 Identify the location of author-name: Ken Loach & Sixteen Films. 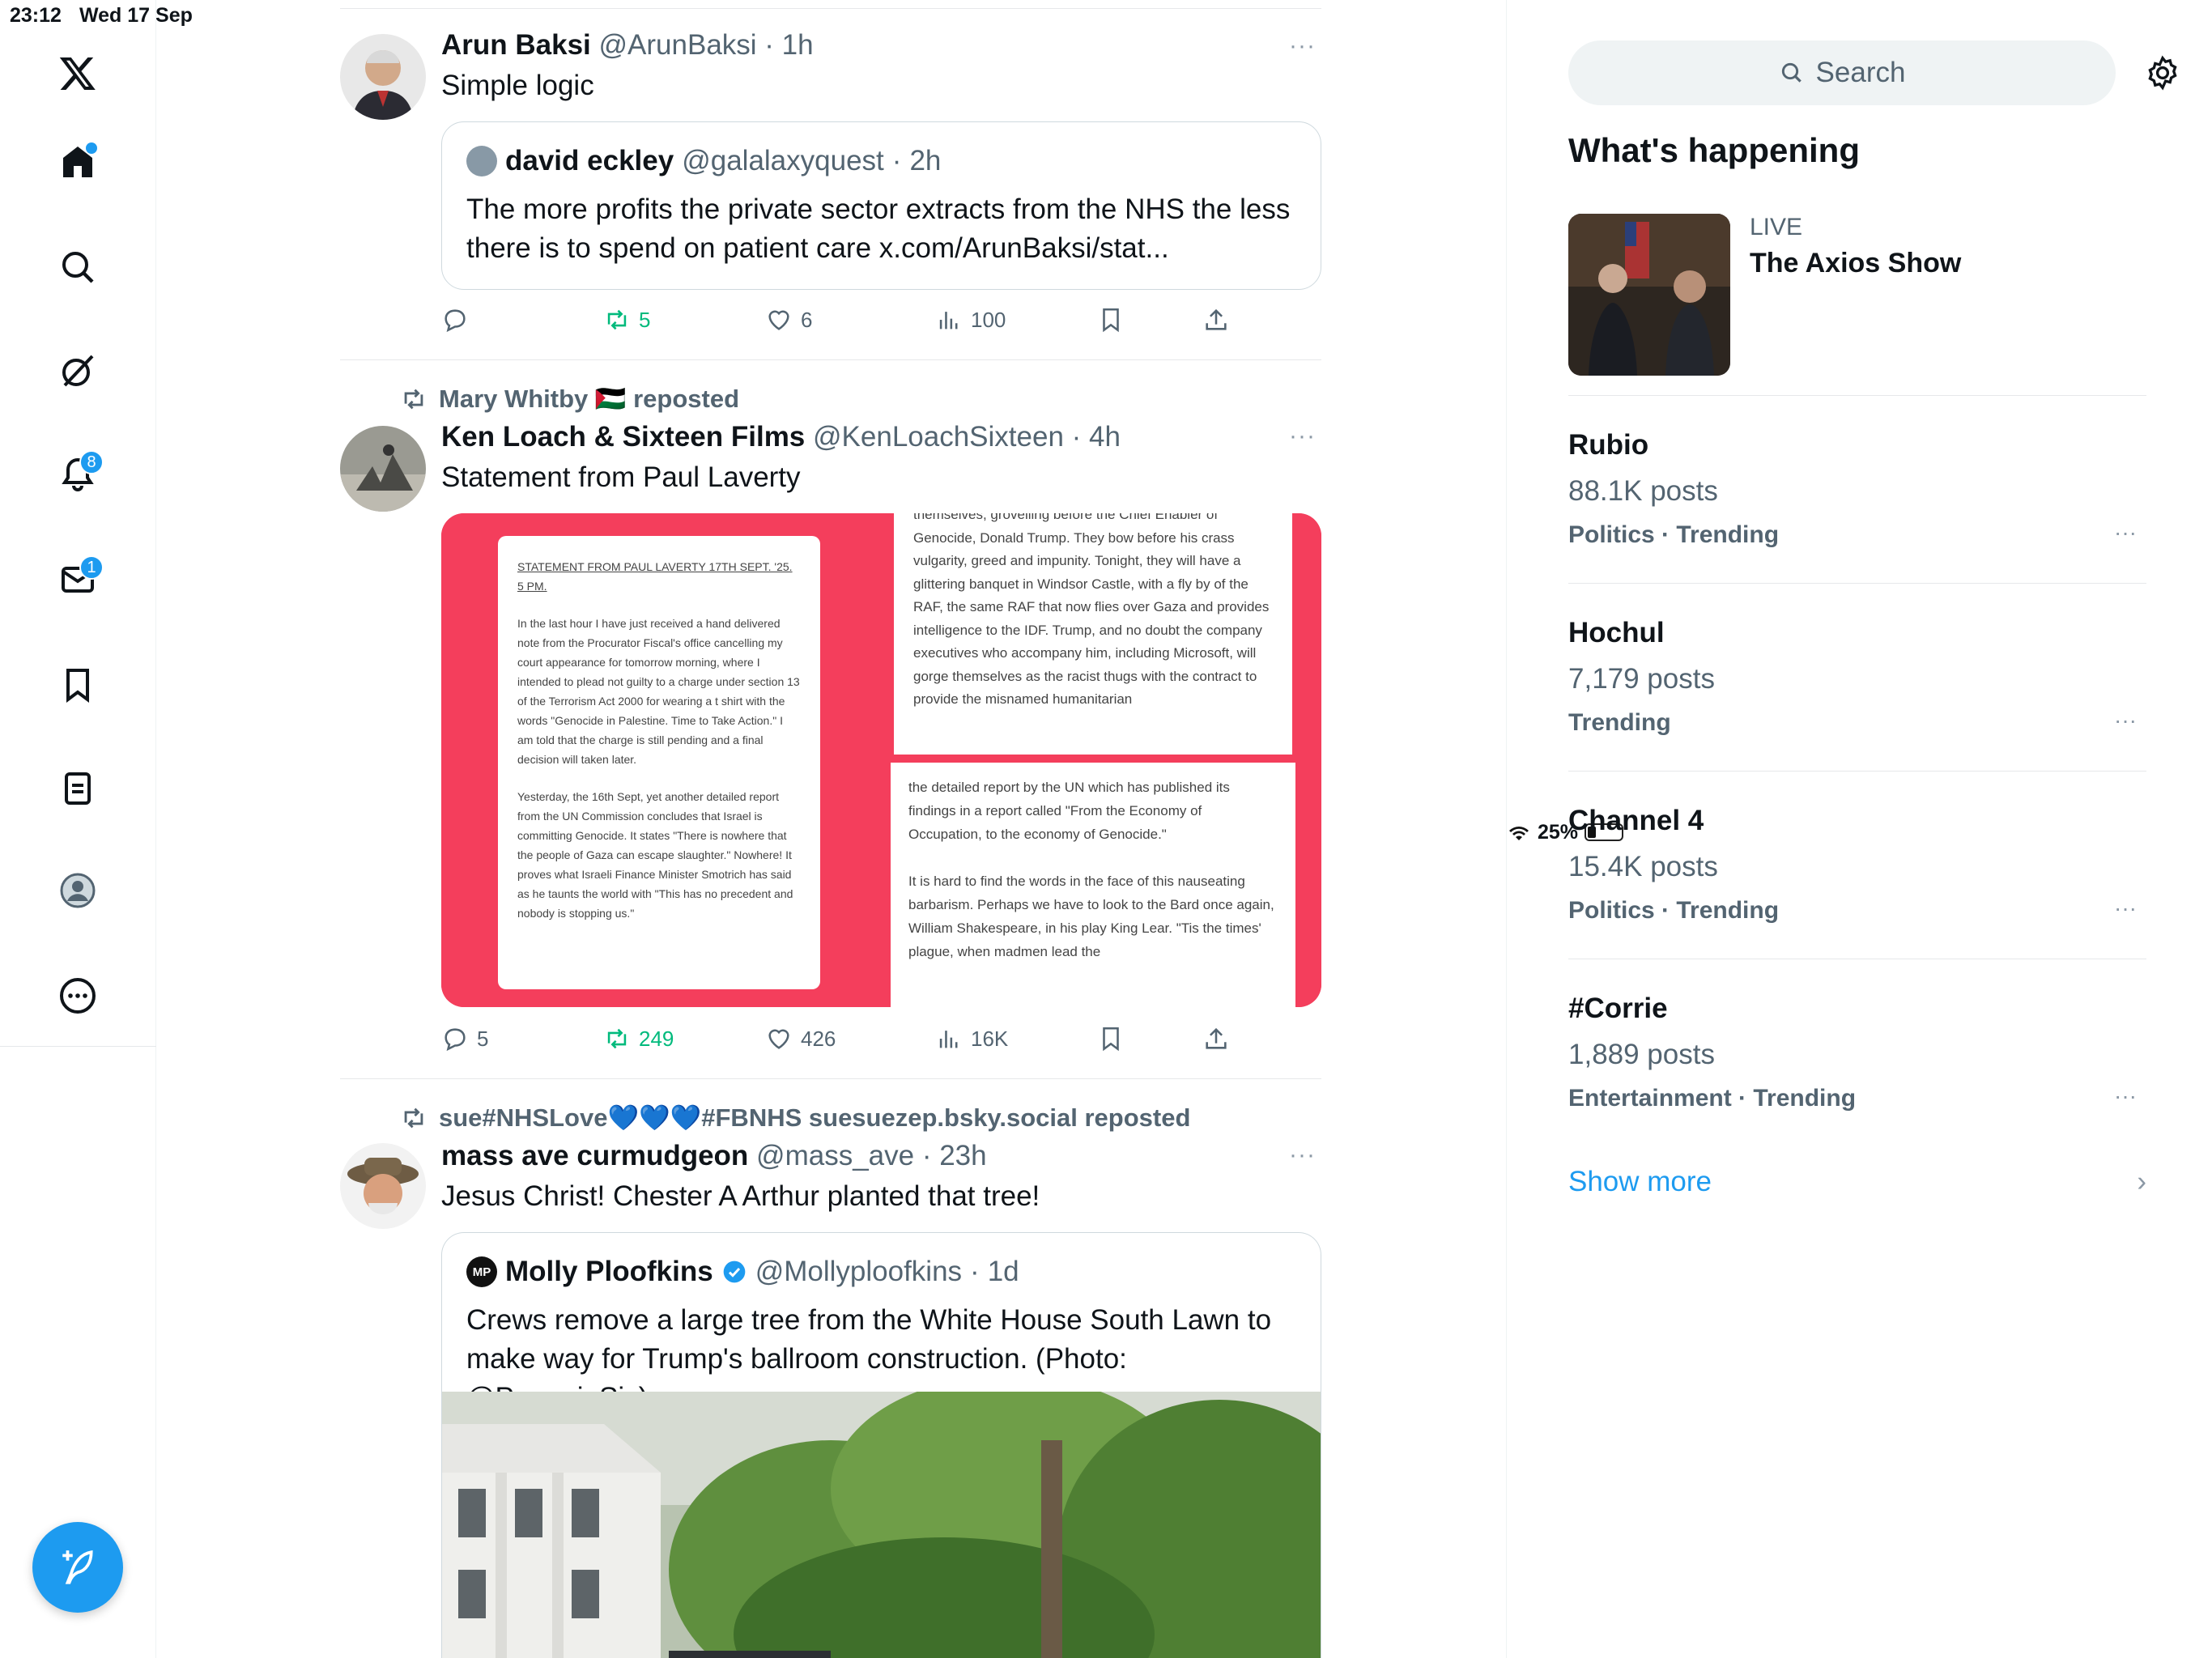
(623, 437).